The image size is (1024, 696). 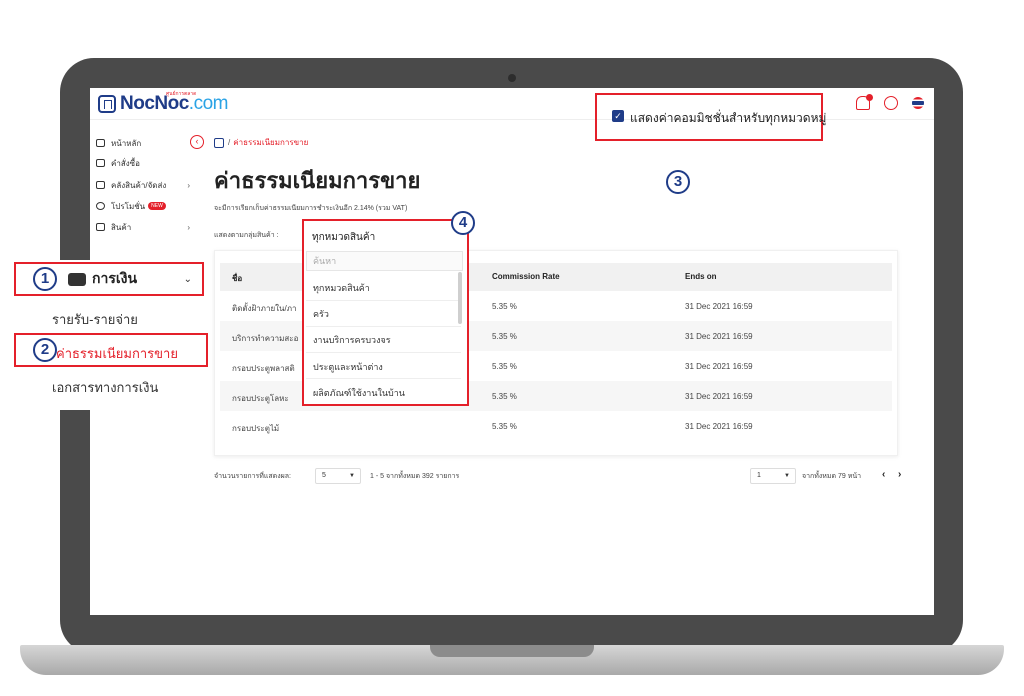 What do you see at coordinates (187, 279) in the screenshot?
I see `chevron-down-icon: ⌄` at bounding box center [187, 279].